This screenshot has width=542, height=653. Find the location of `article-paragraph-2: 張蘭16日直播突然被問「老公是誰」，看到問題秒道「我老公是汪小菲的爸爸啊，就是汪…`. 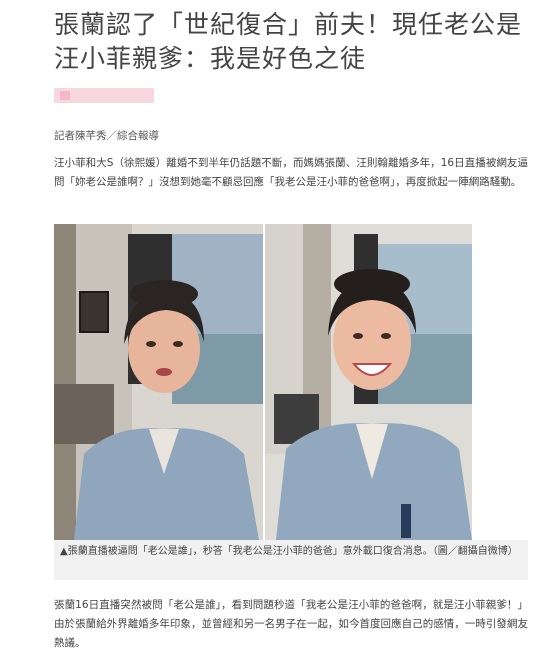

article-paragraph-2: 張蘭16日直播突然被問「老公是誰」，看到問題秒道「我老公是汪小菲的爸爸啊，就是汪… is located at coordinates (291, 624).